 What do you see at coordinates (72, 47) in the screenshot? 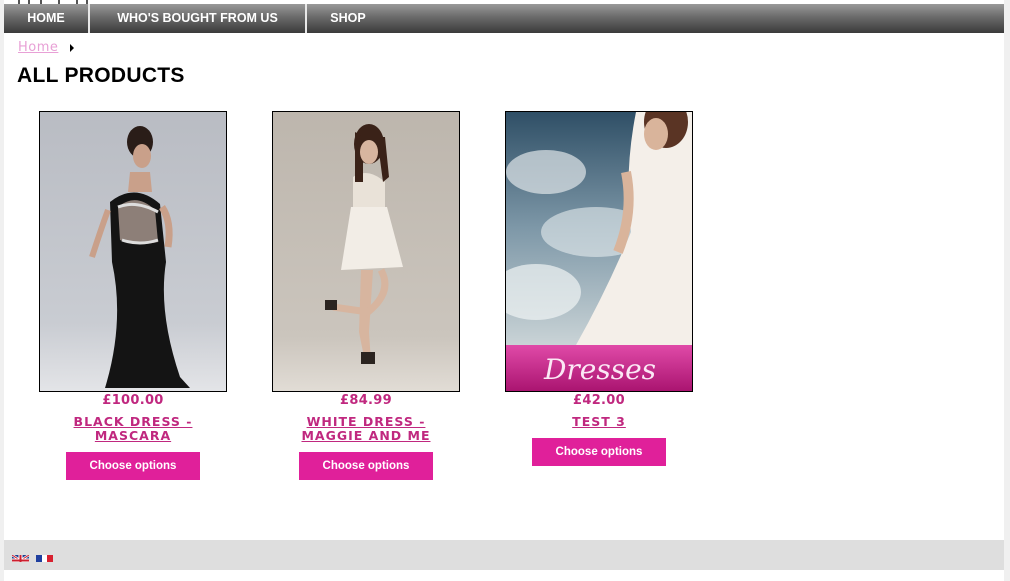
I see `breadcrumb-arrow-icon` at bounding box center [72, 47].